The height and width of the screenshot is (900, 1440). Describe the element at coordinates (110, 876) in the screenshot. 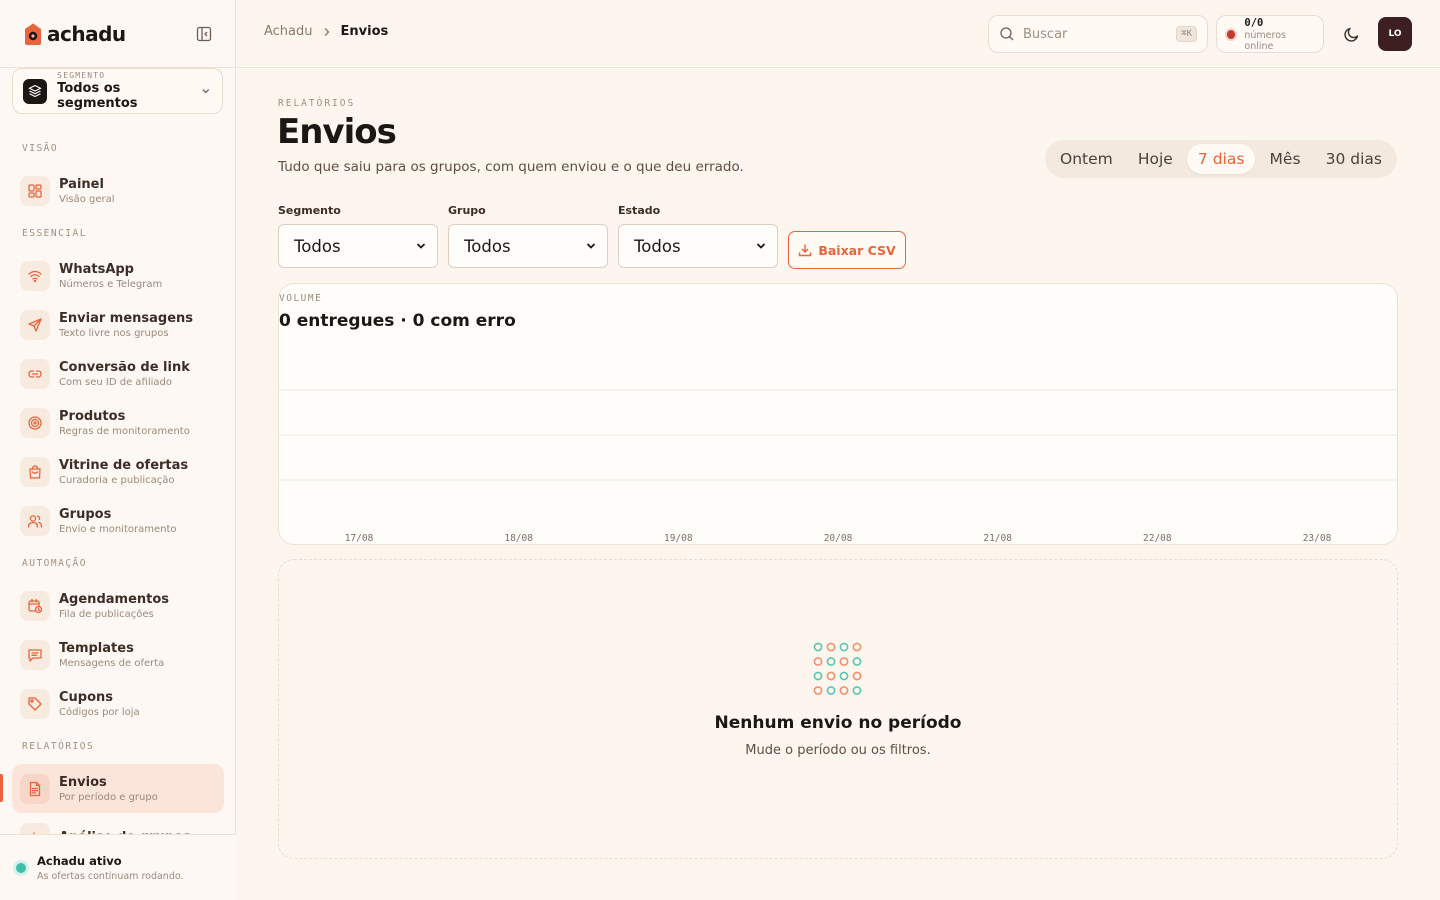

I see `status-subtitle: As ofertas continuam rodando.` at that location.